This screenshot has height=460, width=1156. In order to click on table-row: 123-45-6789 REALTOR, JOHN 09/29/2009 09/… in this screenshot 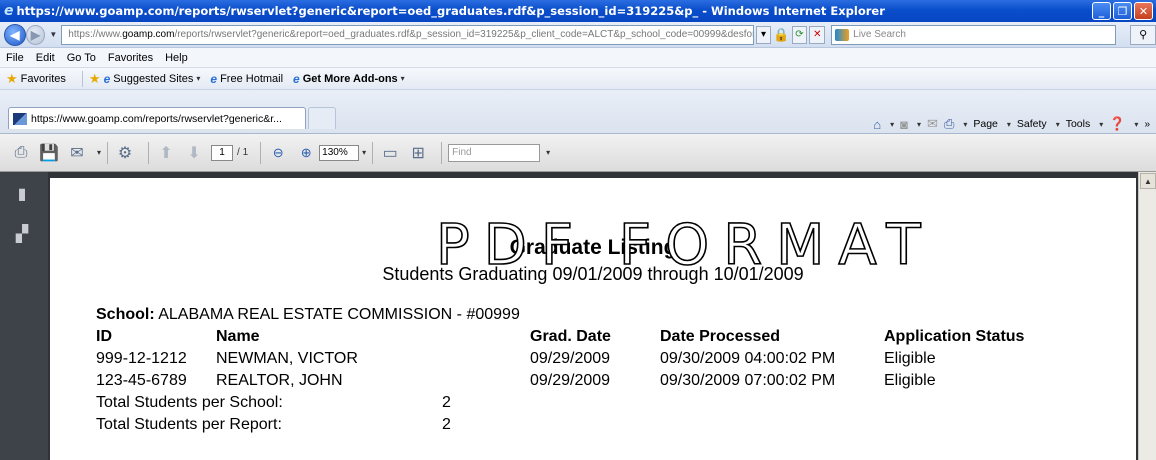, I will do `click(593, 382)`.